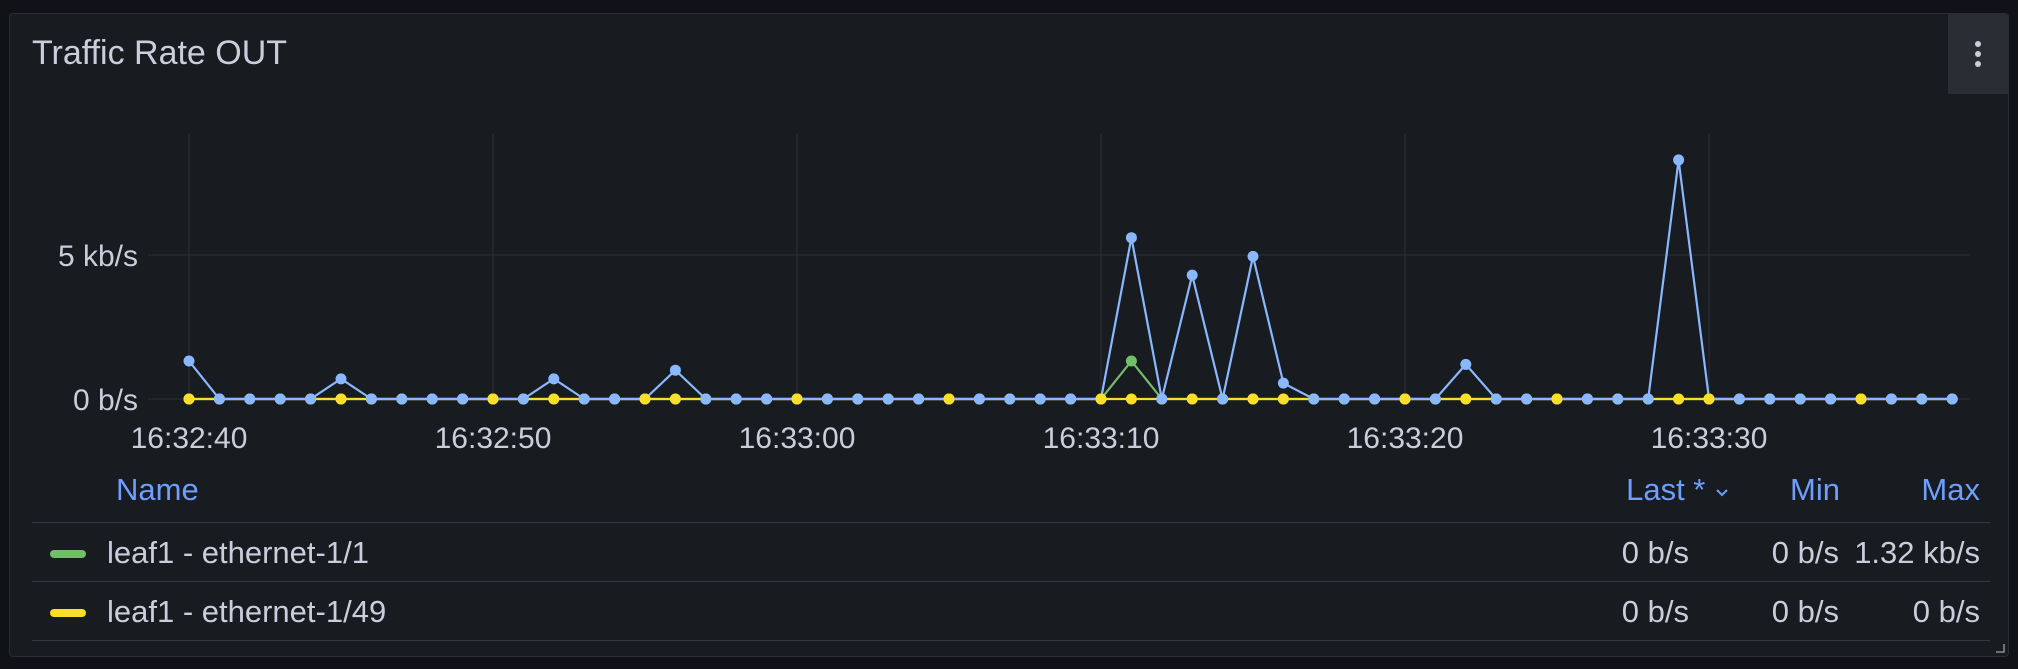 This screenshot has height=669, width=2018. Describe the element at coordinates (797, 438) in the screenshot. I see `x-tick-label: 16:33:00` at that location.